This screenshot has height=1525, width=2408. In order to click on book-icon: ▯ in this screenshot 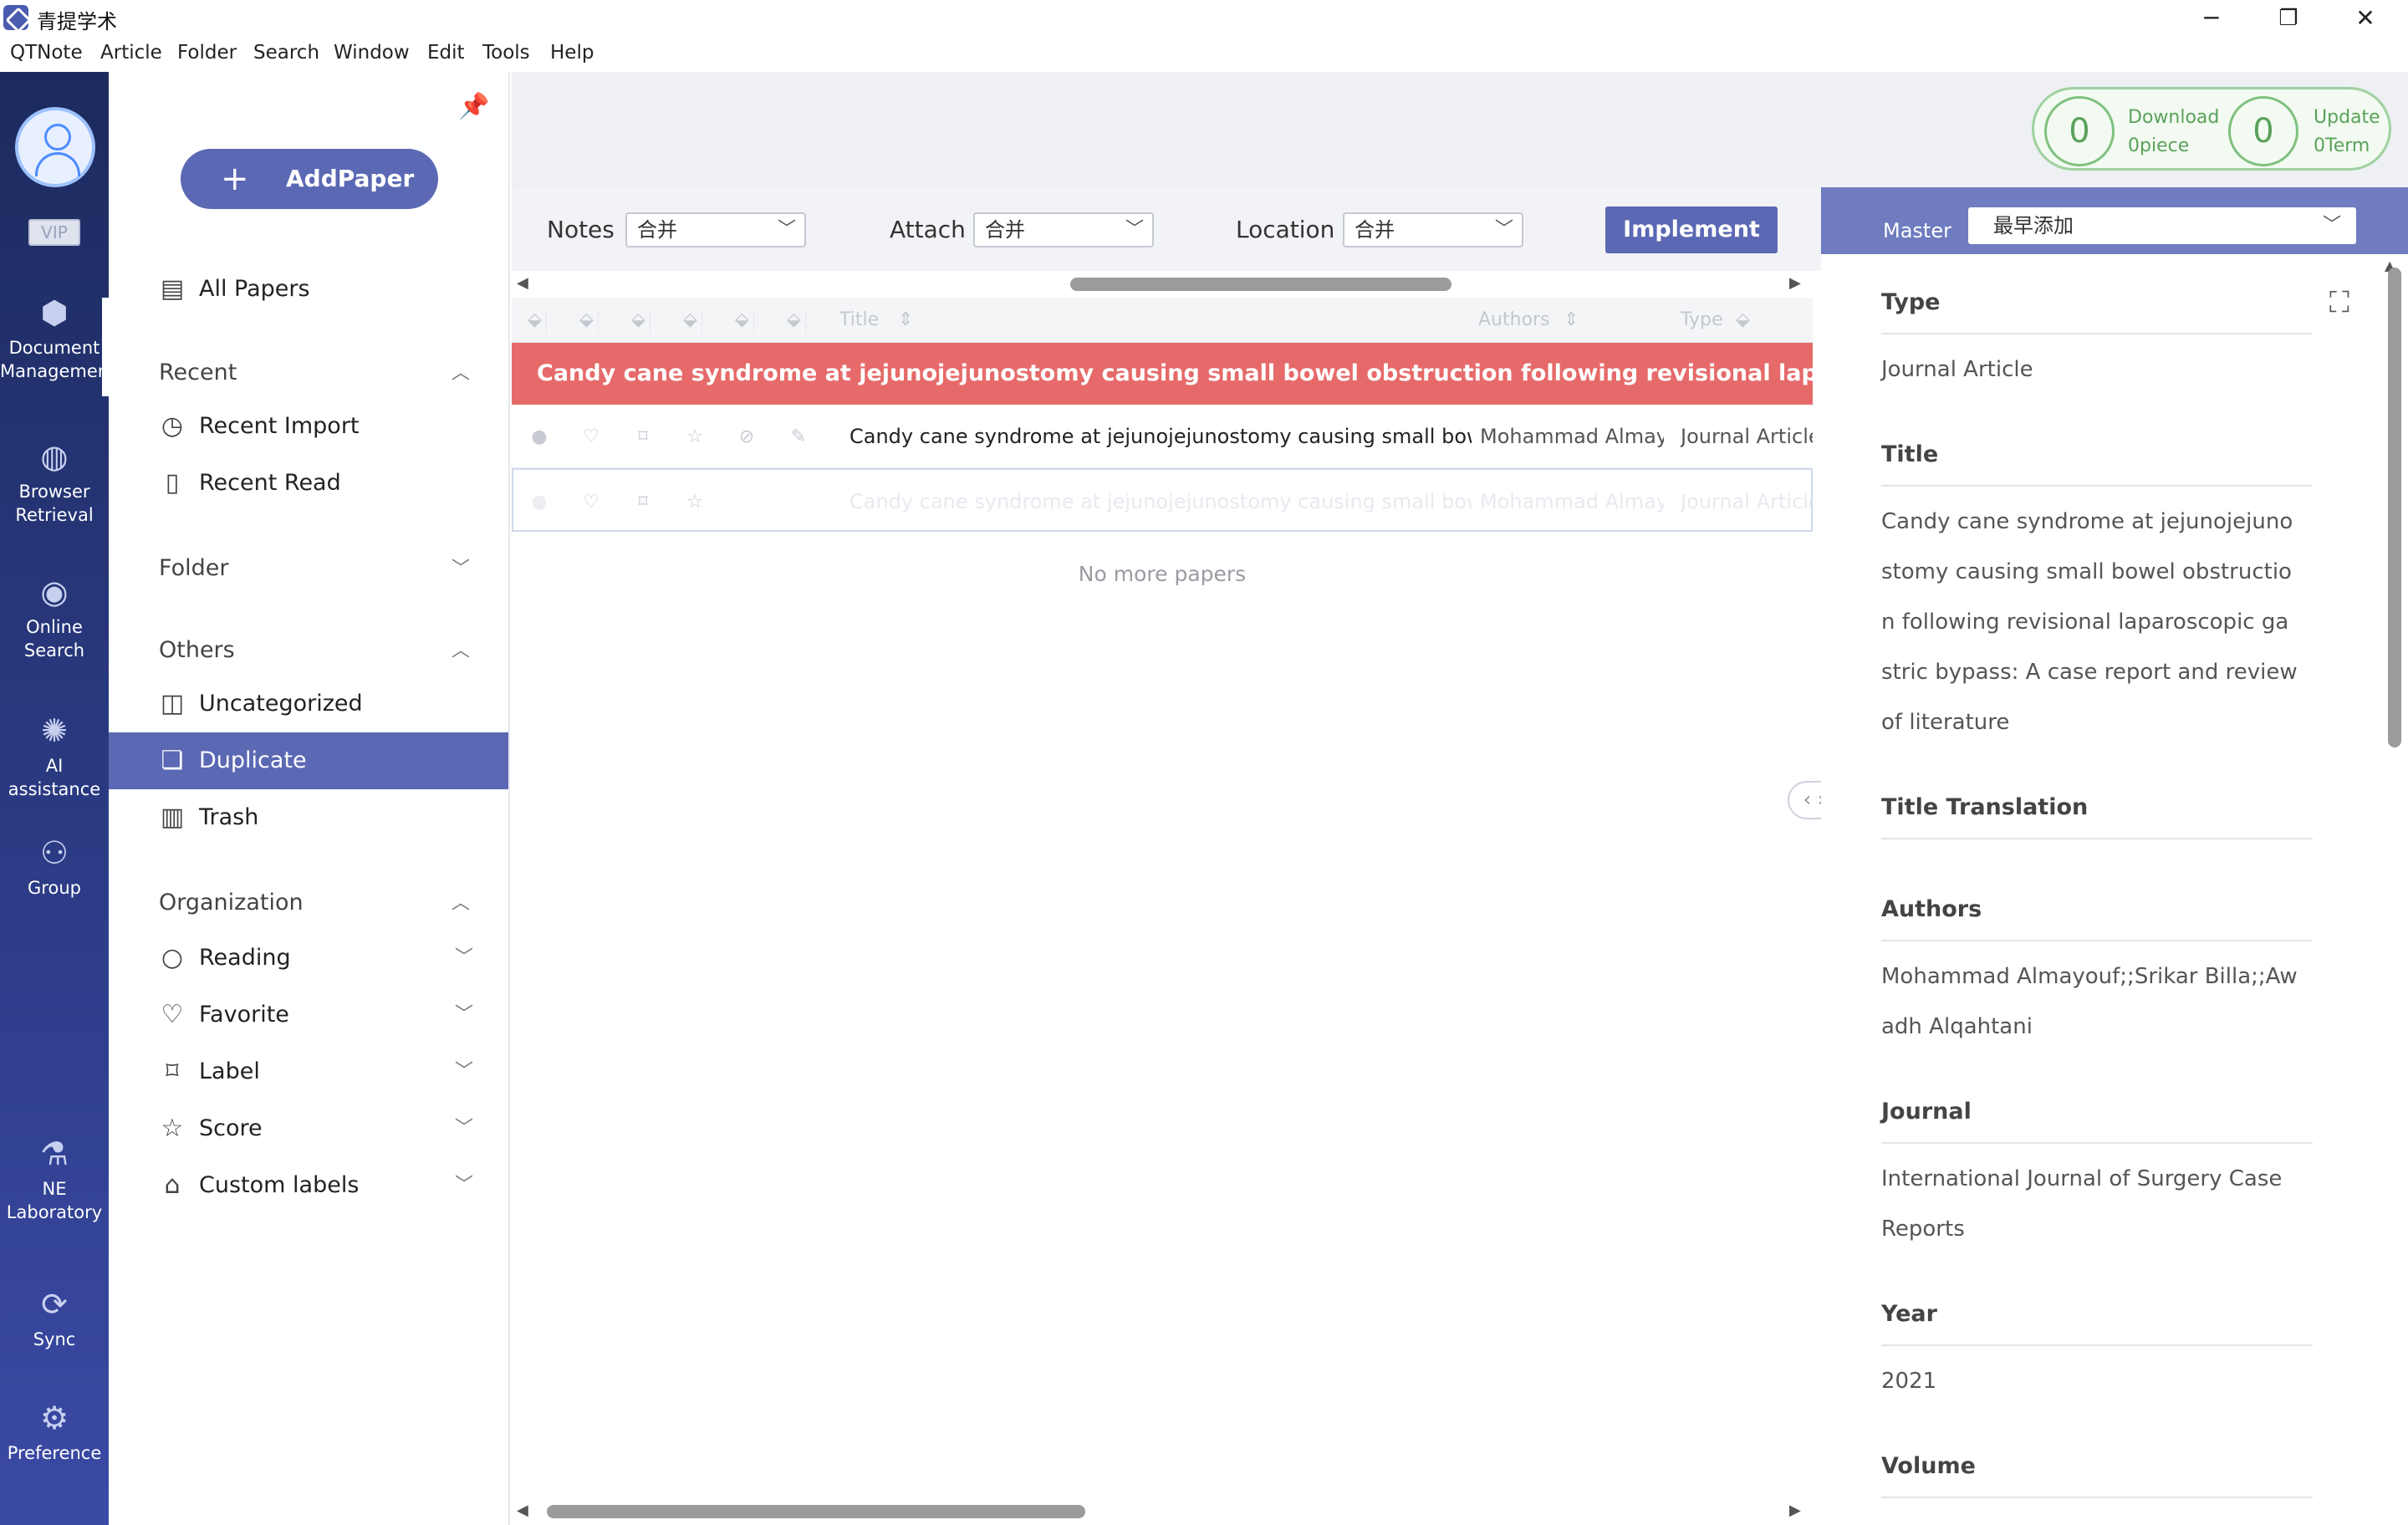, I will do `click(173, 482)`.